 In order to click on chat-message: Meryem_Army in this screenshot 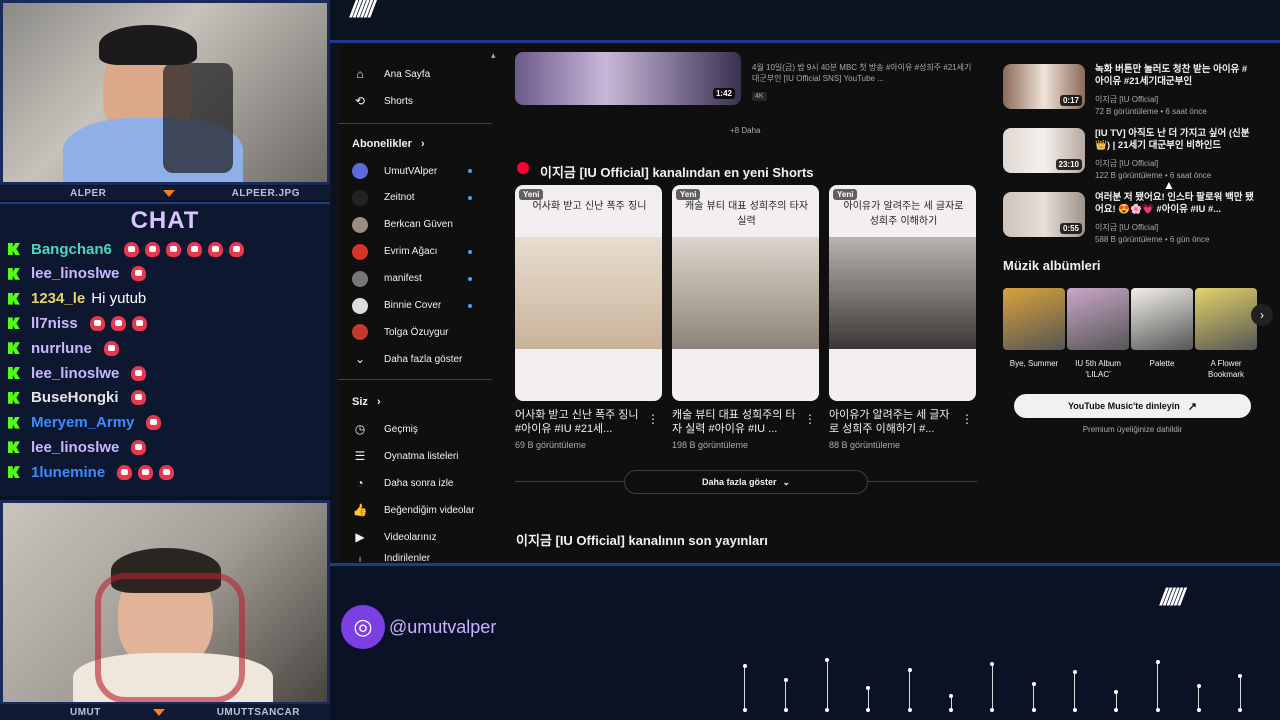, I will do `click(85, 423)`.